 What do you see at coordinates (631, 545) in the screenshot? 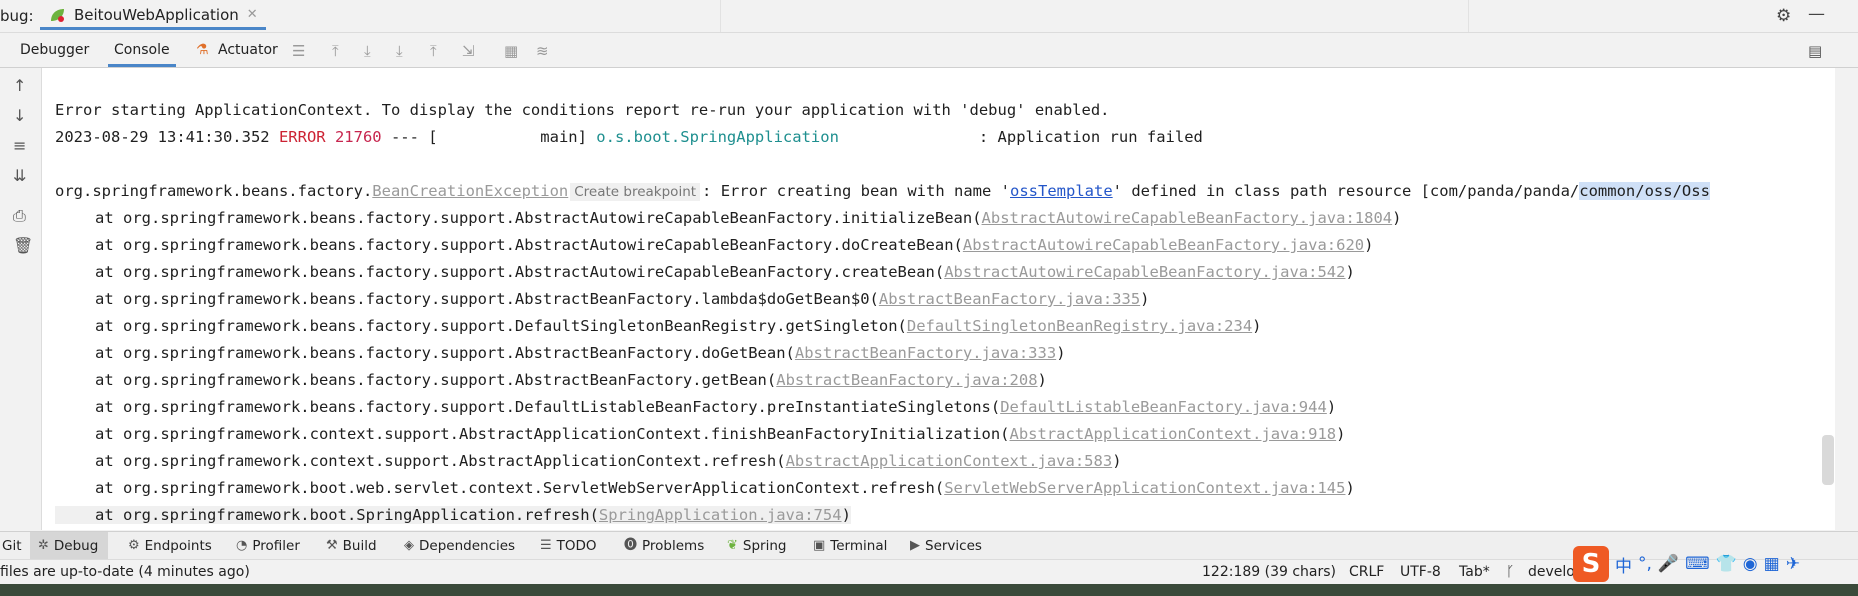
I see `warning-icon: ⓿` at bounding box center [631, 545].